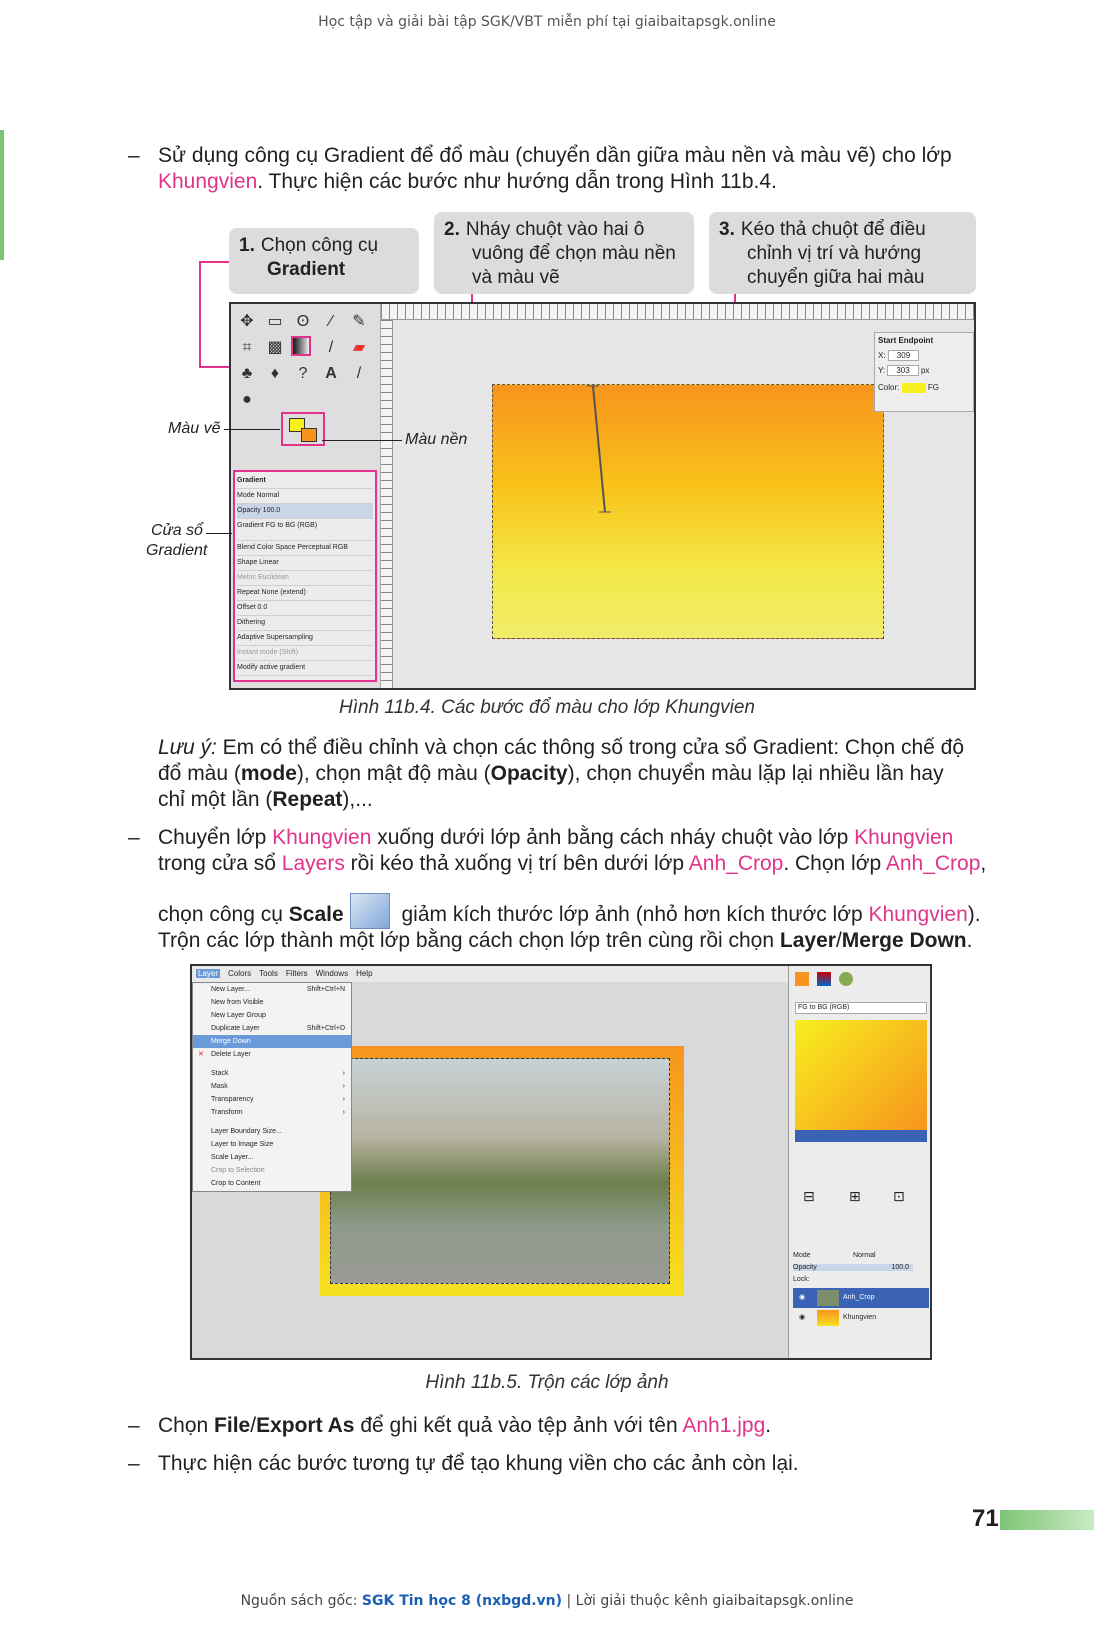 This screenshot has height=1626, width=1094. Describe the element at coordinates (755, 773) in the screenshot. I see `note-t2c: ), chọn chuyển màu lặp lại nhiều lần hay` at that location.